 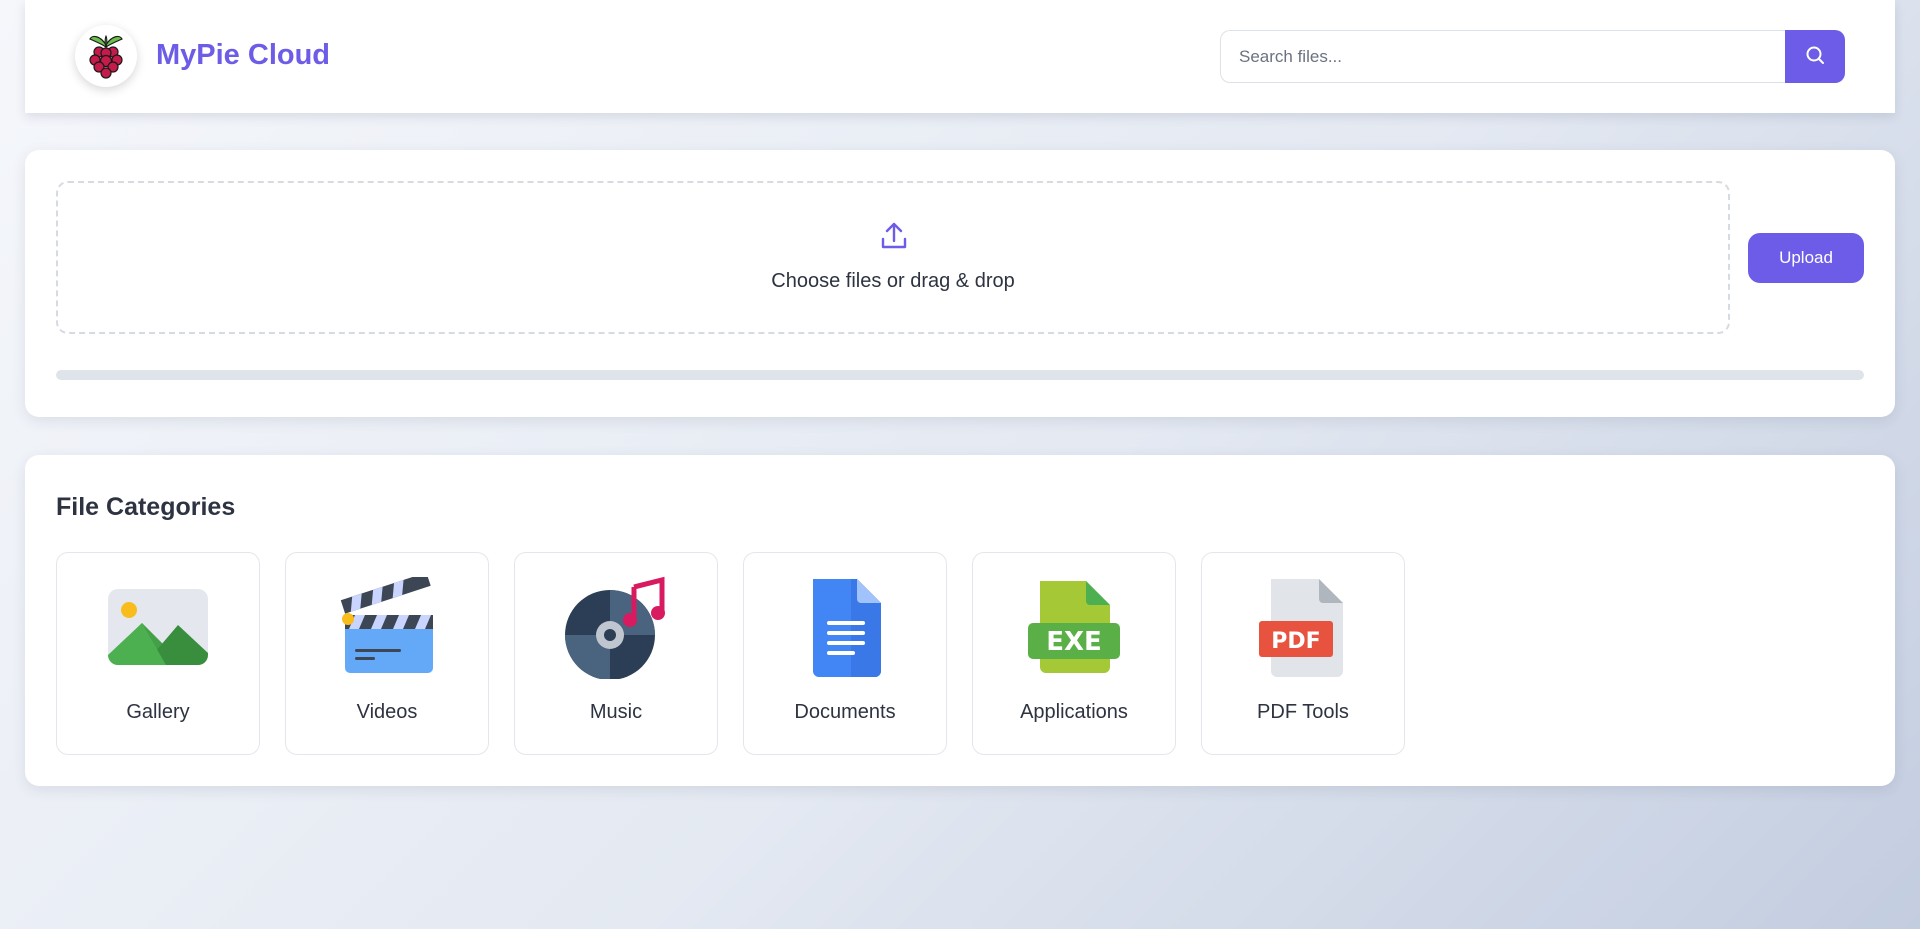 I want to click on category-pdf-tools: PDF PDF Tools, so click(x=1303, y=653).